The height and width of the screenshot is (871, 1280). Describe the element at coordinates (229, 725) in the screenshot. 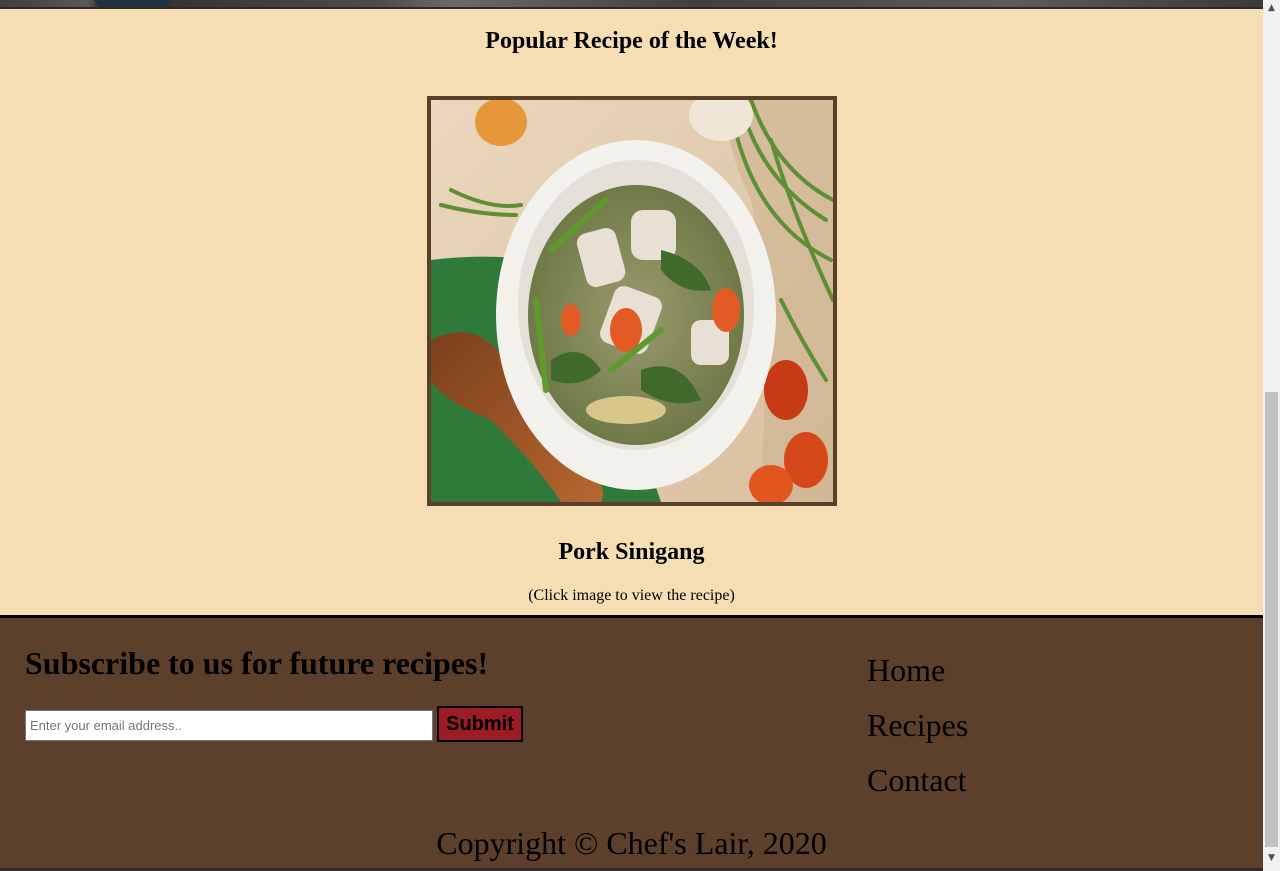

I see `email-input` at that location.